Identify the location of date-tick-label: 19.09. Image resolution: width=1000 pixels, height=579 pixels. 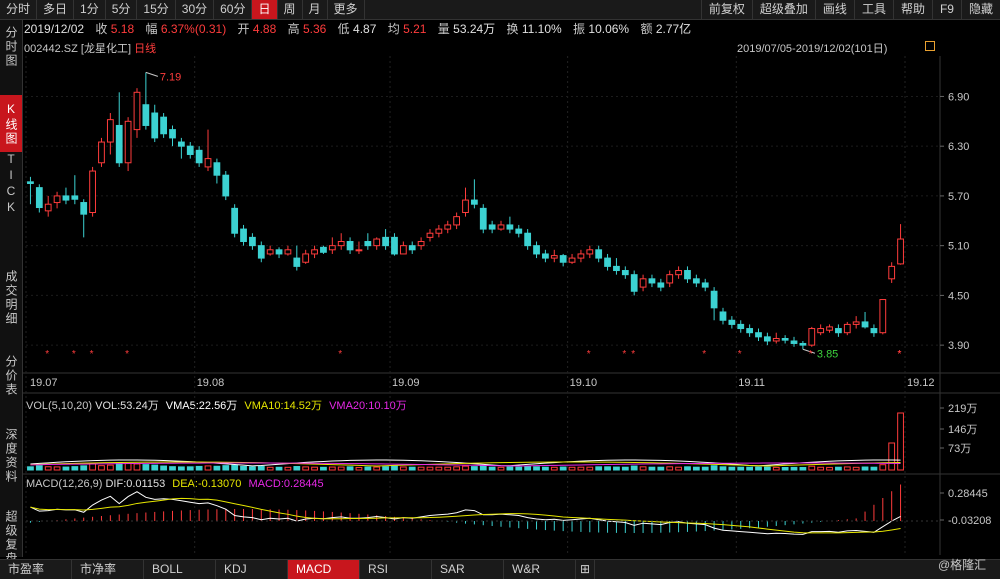
(406, 383).